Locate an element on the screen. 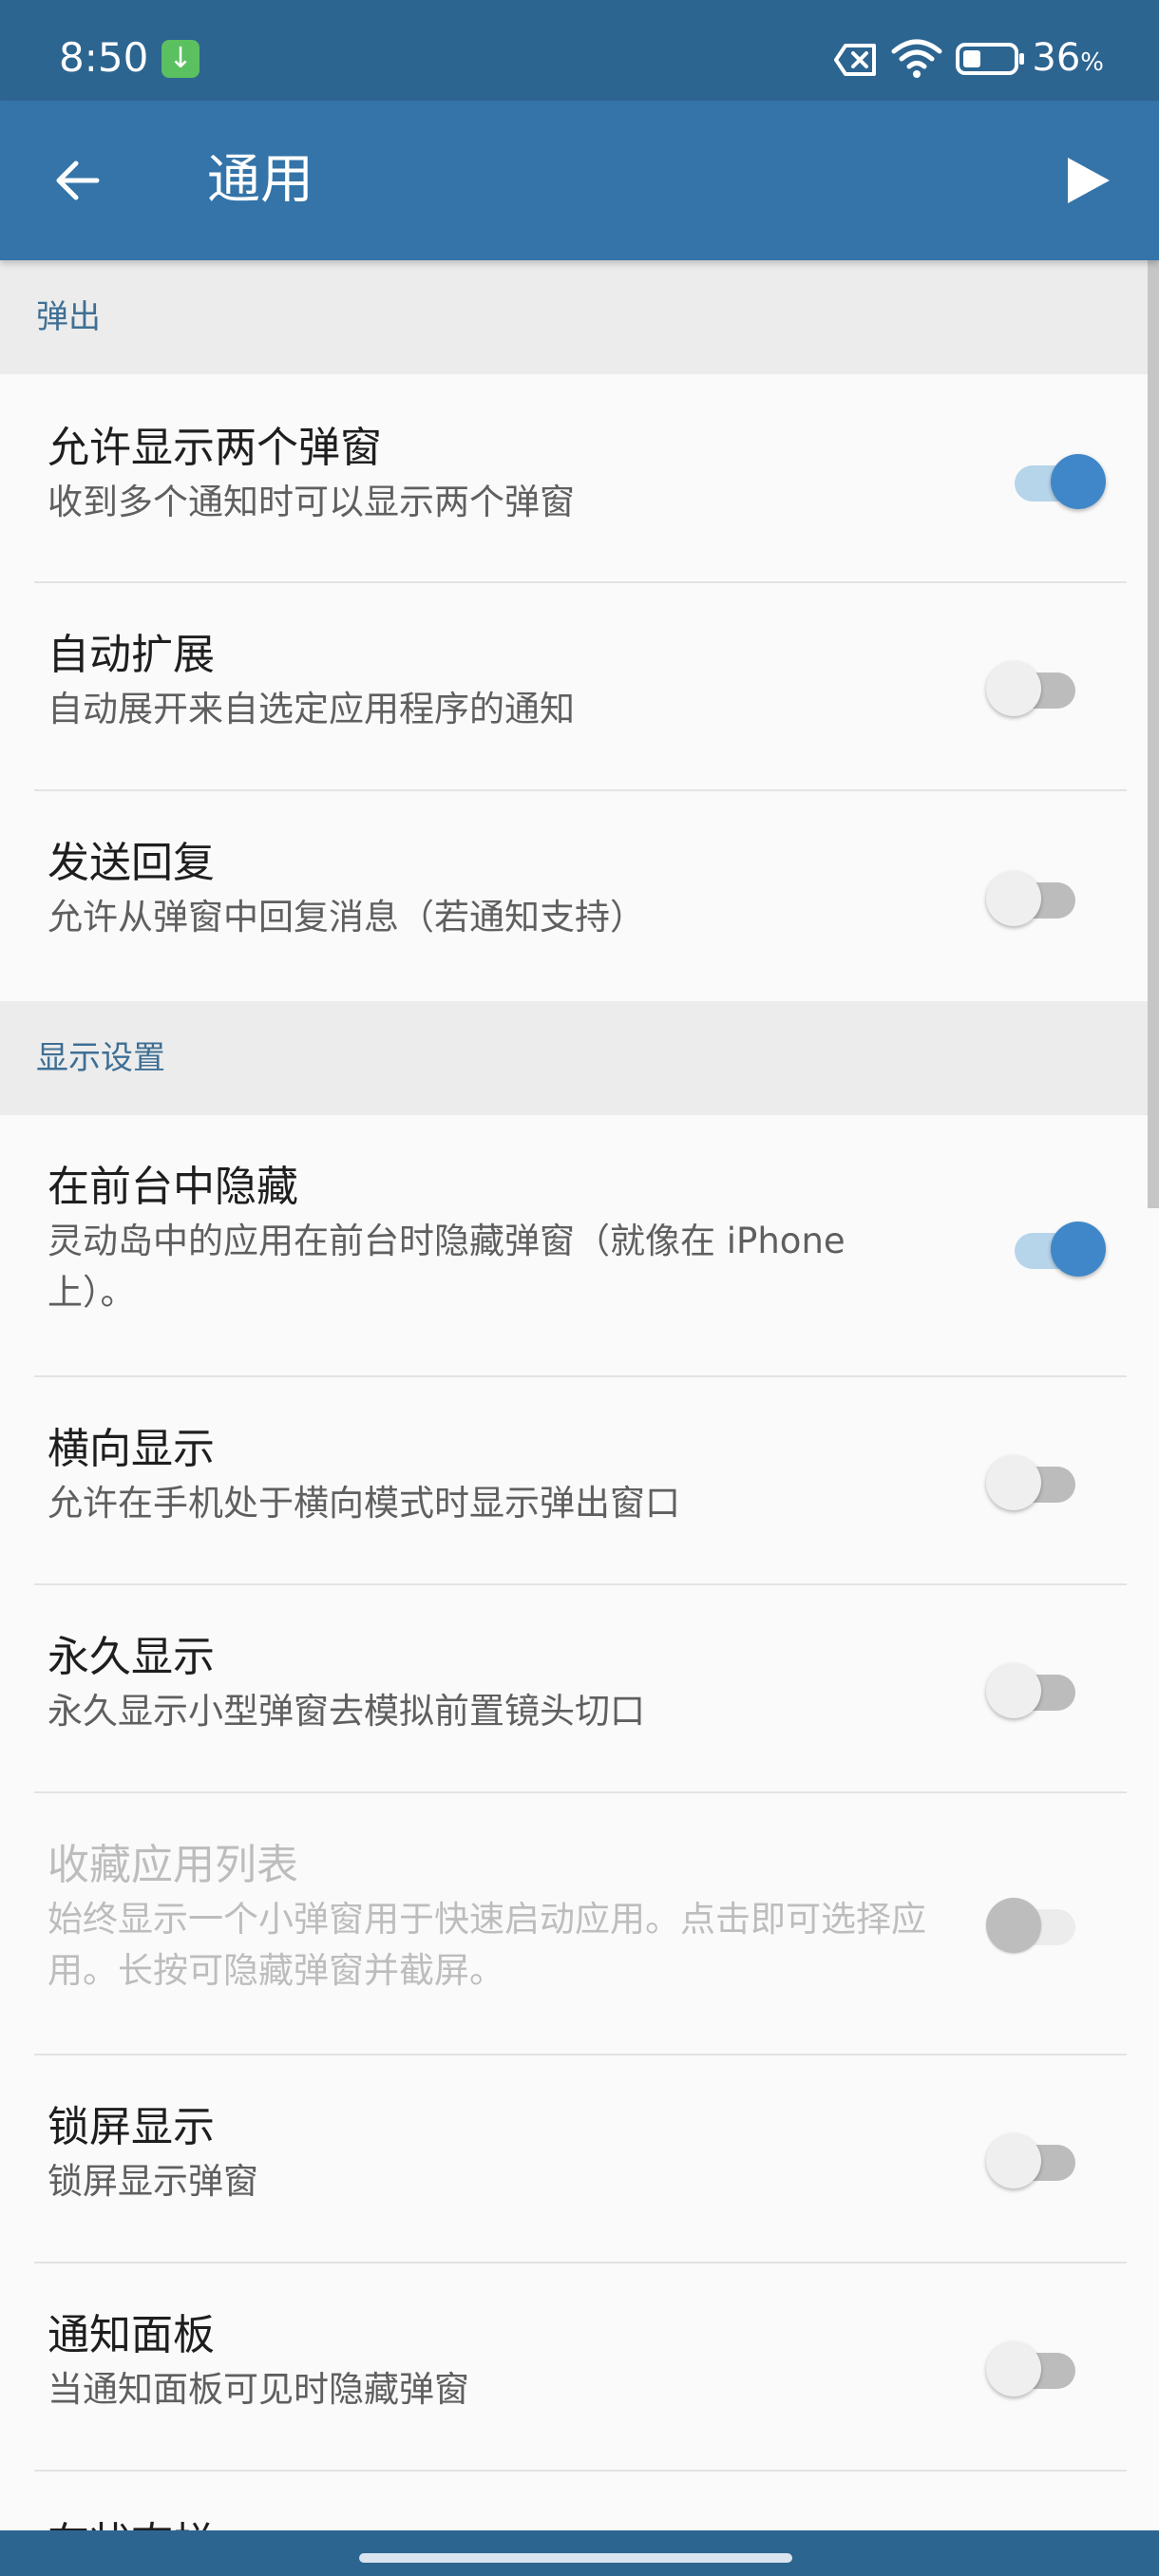  setting-permanent-display: 永久显示 永久显示小型弹窗去模拟前置镜头切口 is located at coordinates (574, 1689).